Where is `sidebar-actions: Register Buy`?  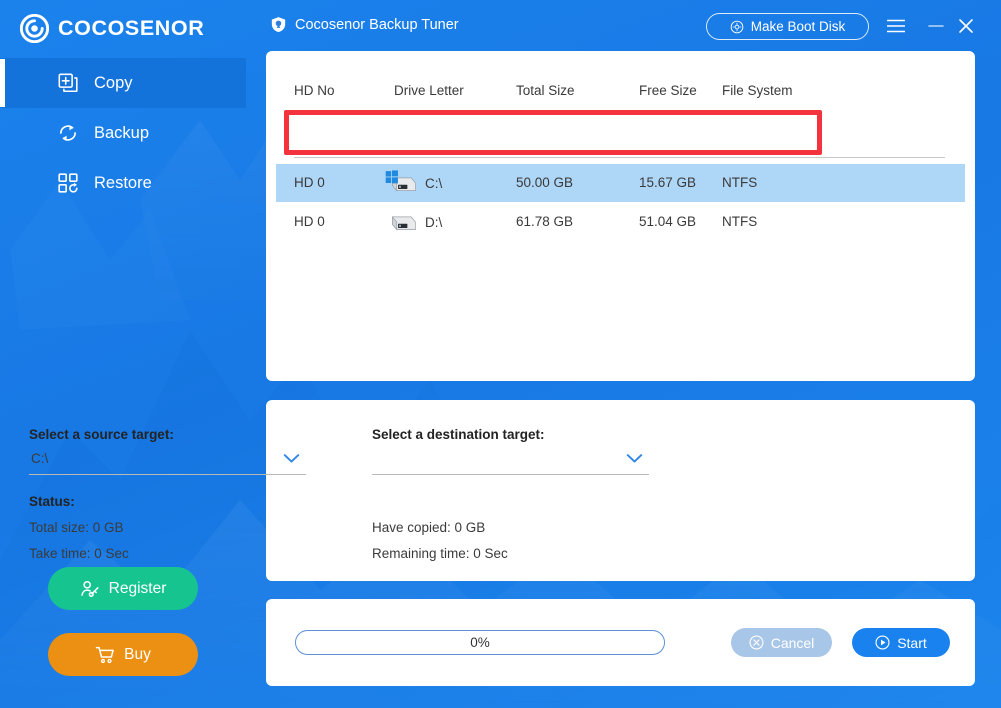 sidebar-actions: Register Buy is located at coordinates (123, 621).